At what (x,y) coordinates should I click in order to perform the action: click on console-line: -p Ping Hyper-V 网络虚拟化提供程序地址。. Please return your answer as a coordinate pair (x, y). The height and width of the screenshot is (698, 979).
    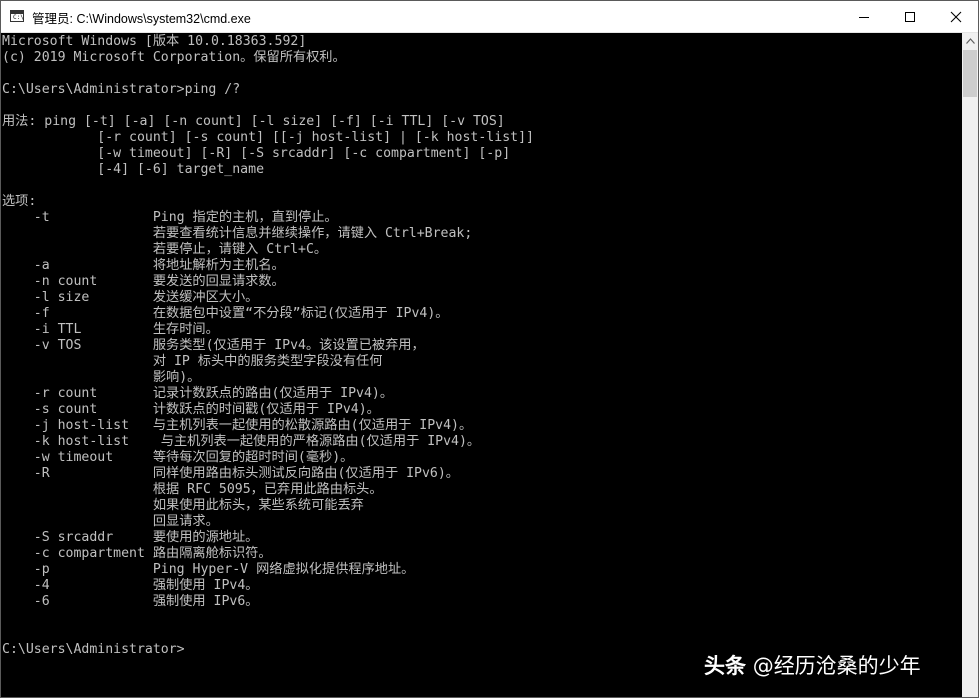
    Looking at the image, I should click on (208, 569).